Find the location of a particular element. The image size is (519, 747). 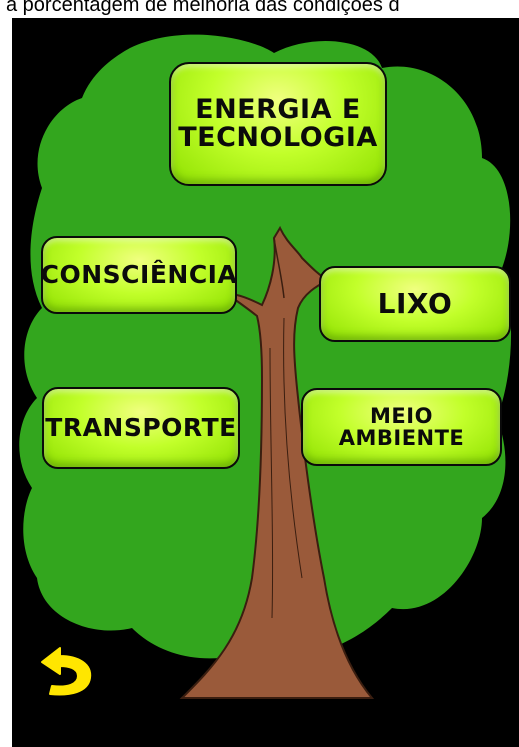

lixo-button: LIXO is located at coordinates (415, 304).